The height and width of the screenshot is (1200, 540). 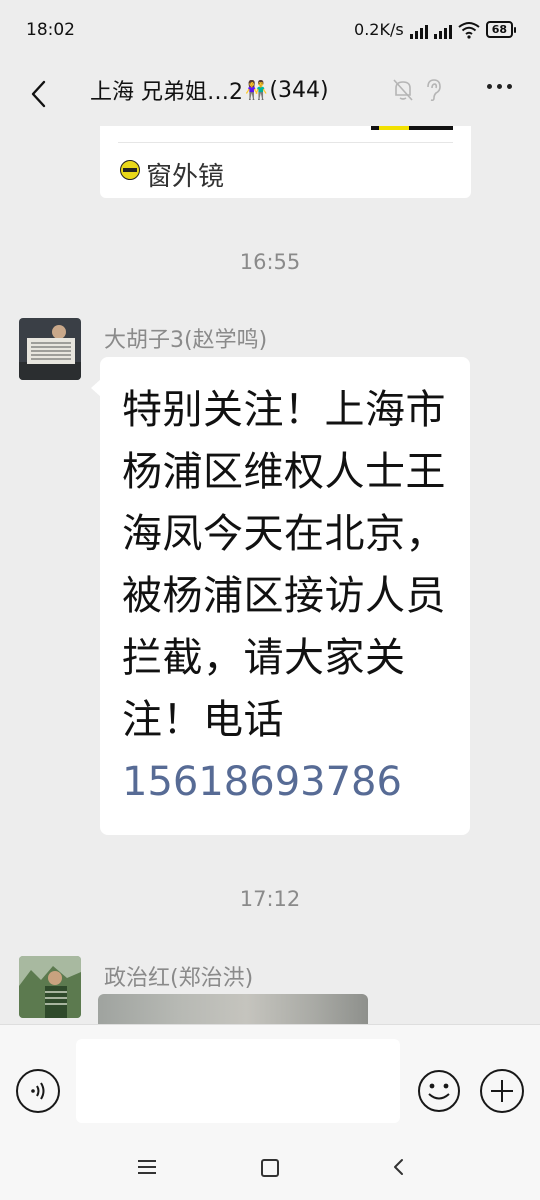 I want to click on avatar, so click(x=50, y=349).